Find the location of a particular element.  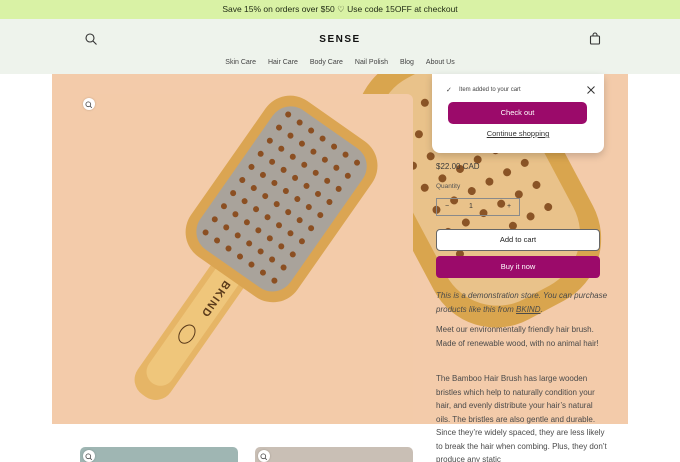

search-icon is located at coordinates (91, 39).